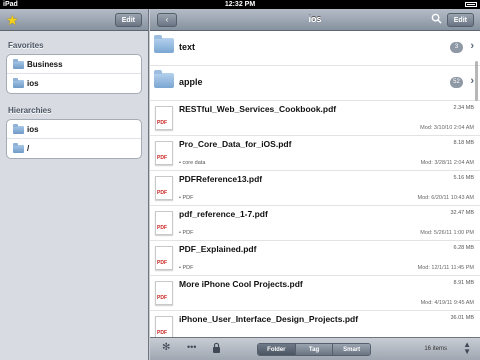 The image size is (480, 360). I want to click on file-modified: Mod: 3/28/11 2:04 AM, so click(447, 163).